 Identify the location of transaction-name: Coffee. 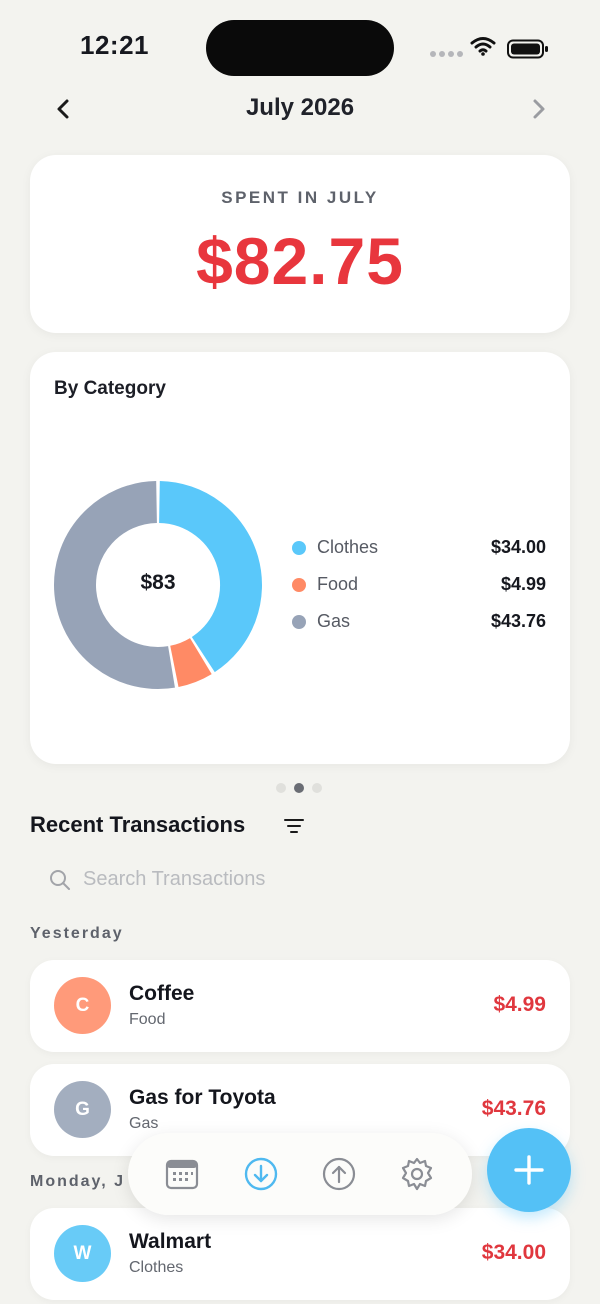
(162, 993).